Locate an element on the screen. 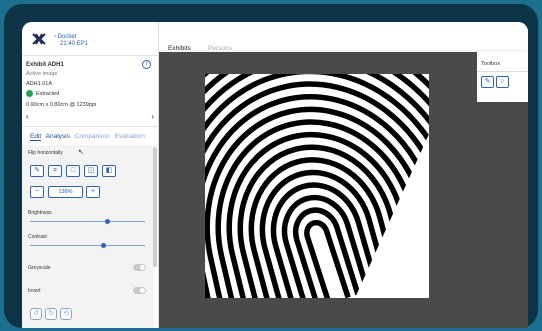 The image size is (542, 331). tab-analysis: Analysis is located at coordinates (58, 136).